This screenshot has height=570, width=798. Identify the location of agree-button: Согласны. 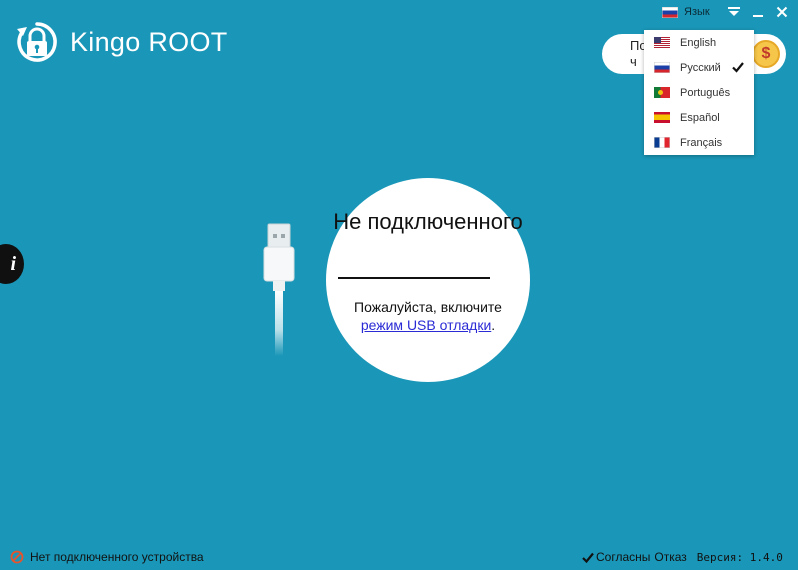
(616, 557).